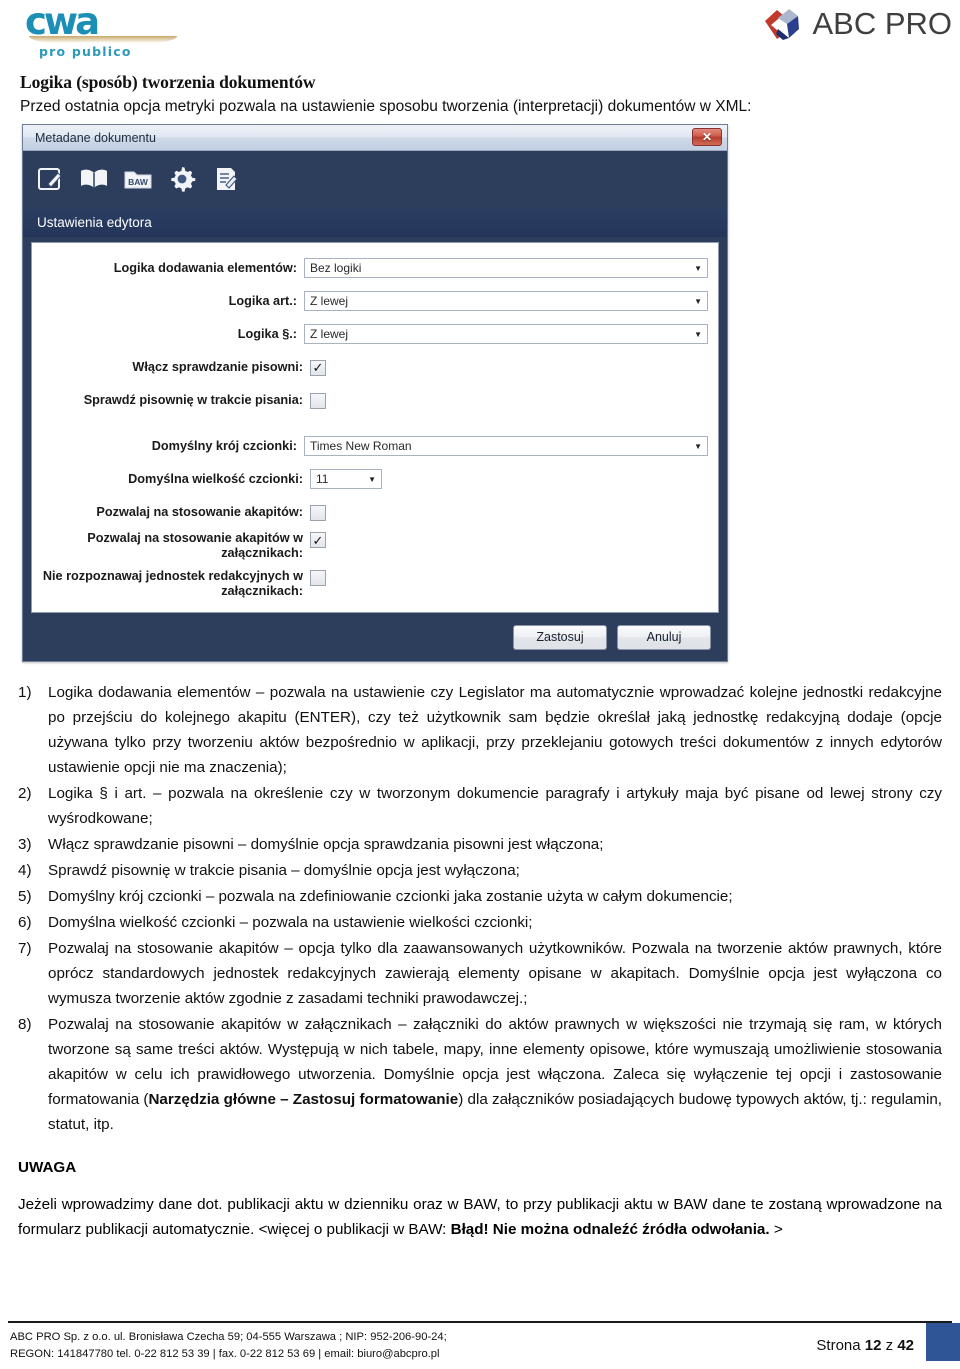 The image size is (960, 1369). Describe the element at coordinates (506, 268) in the screenshot. I see `combo-logika-dodawania-elementow: Bez logiki ▼` at that location.